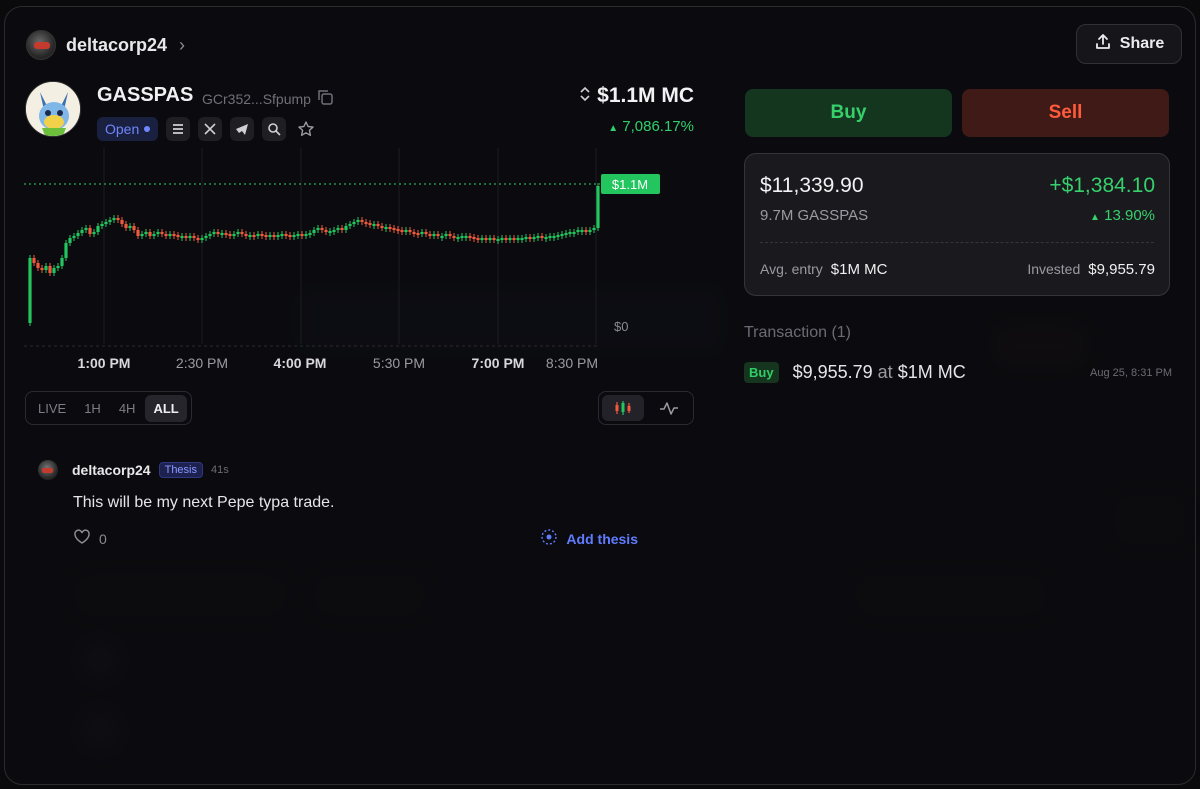 The height and width of the screenshot is (789, 1200). I want to click on comment-time: 41s, so click(220, 470).